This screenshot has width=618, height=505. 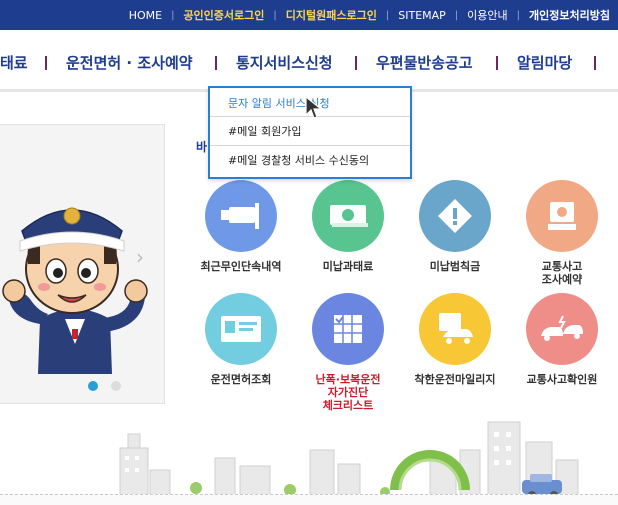 I want to click on service-label: 최근무인단속내역, so click(x=241, y=266).